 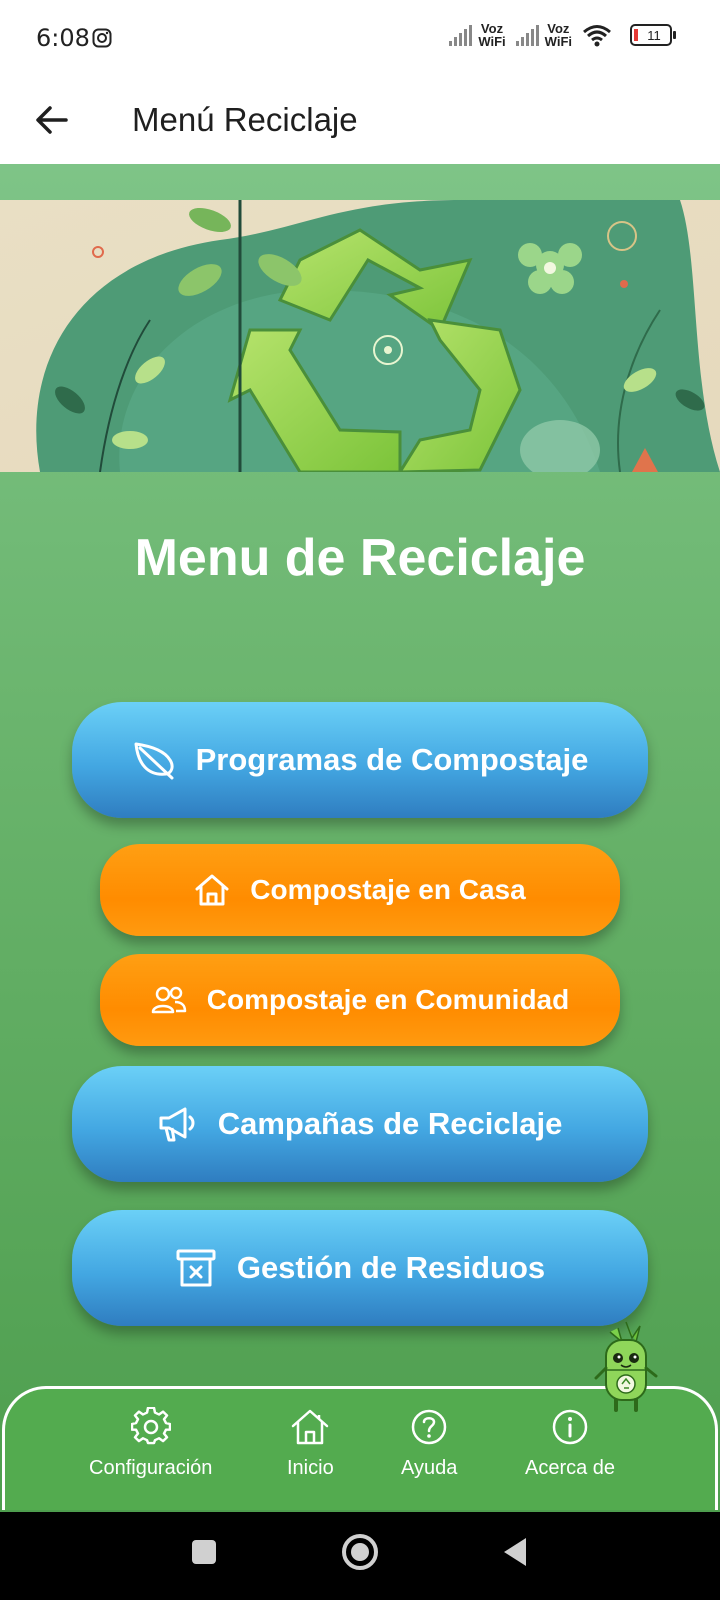 What do you see at coordinates (52, 120) in the screenshot?
I see `back-arrow-icon` at bounding box center [52, 120].